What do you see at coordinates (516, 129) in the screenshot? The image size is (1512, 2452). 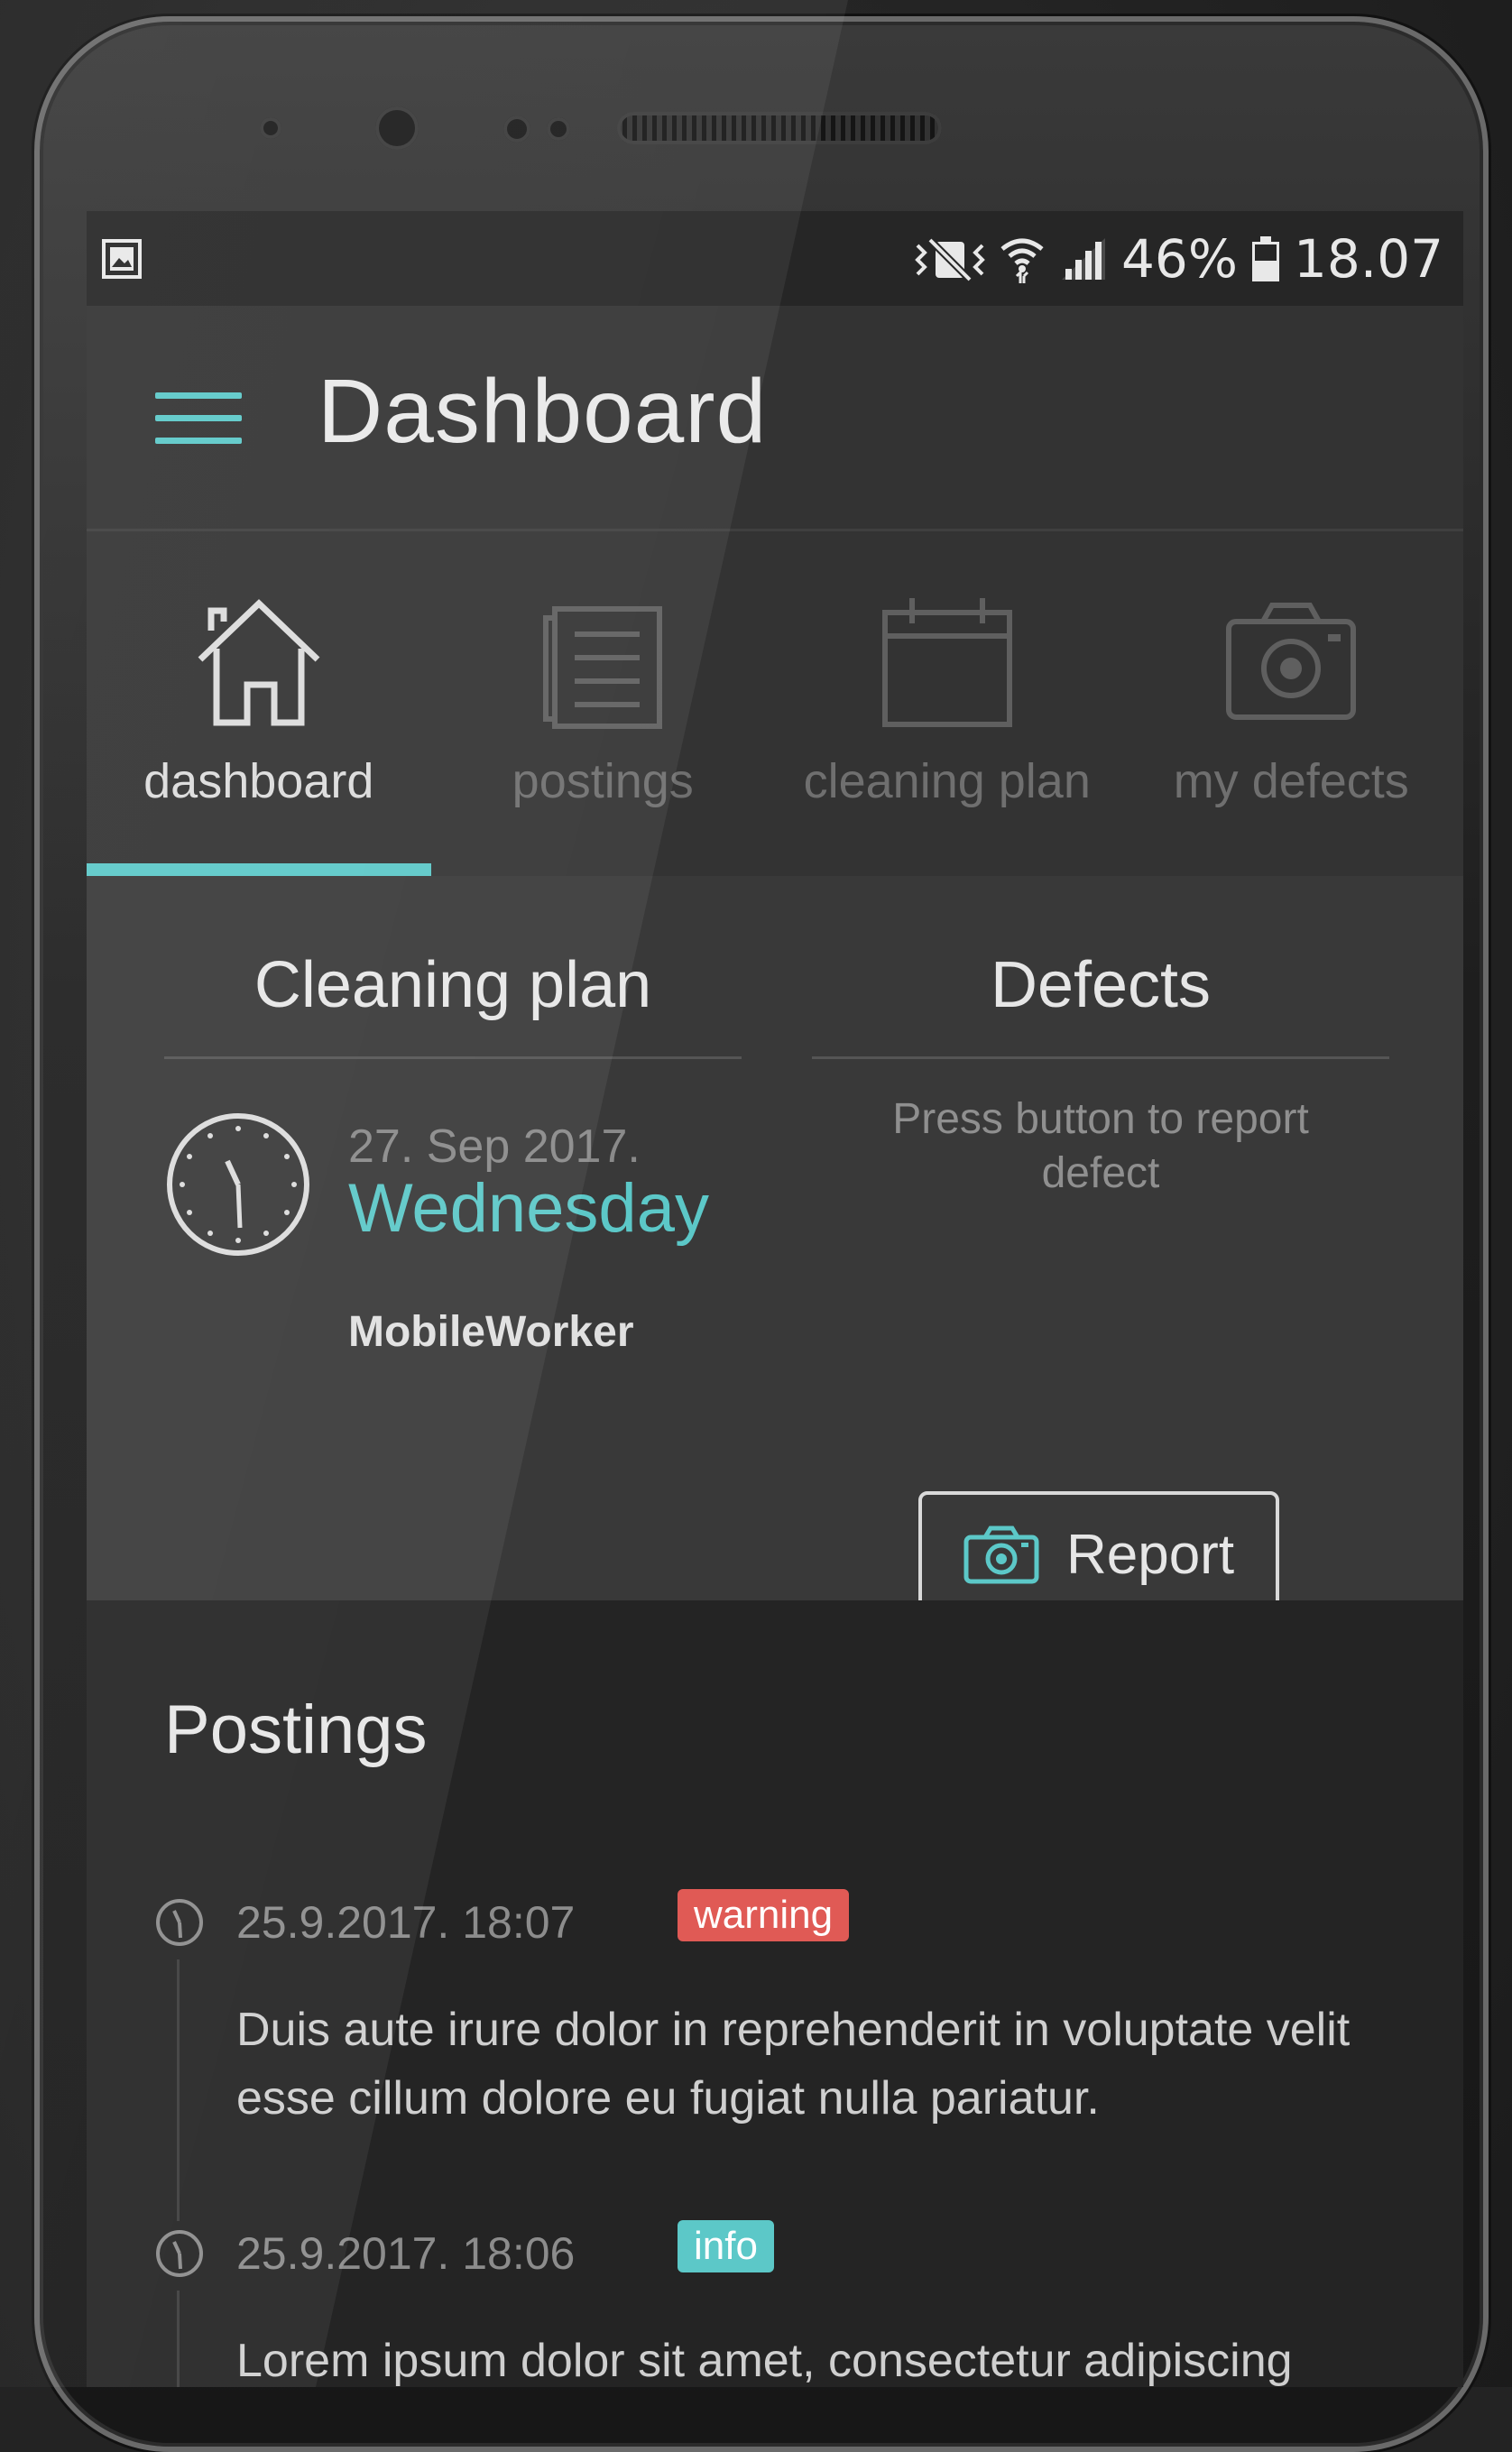 I see `light-sensor` at bounding box center [516, 129].